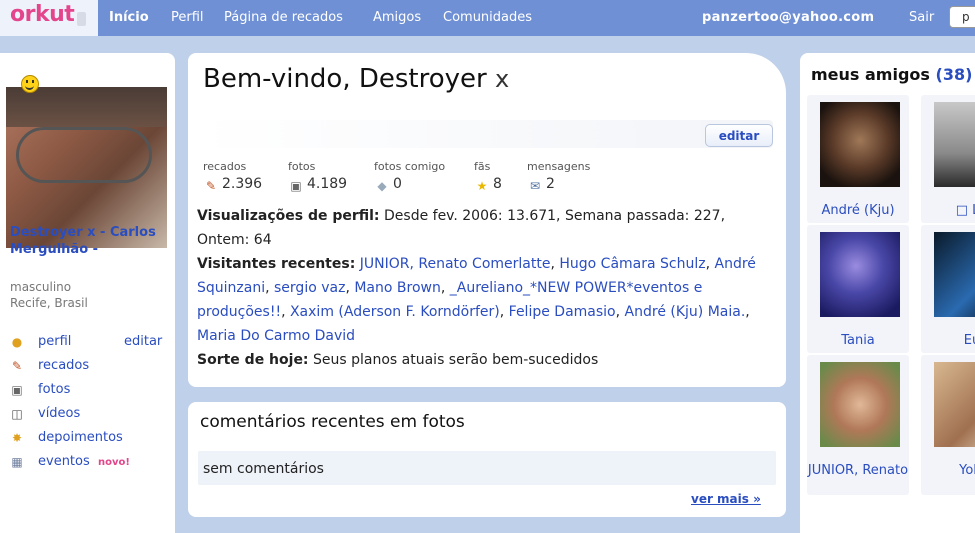 The height and width of the screenshot is (533, 975). I want to click on friend-card: Tania, so click(858, 289).